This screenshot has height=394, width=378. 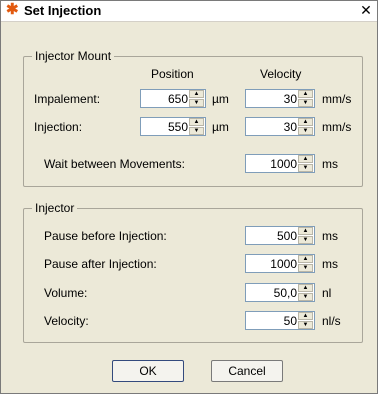 I want to click on injection-velocity-spinbox: 30 ▲ ▼, so click(x=280, y=126).